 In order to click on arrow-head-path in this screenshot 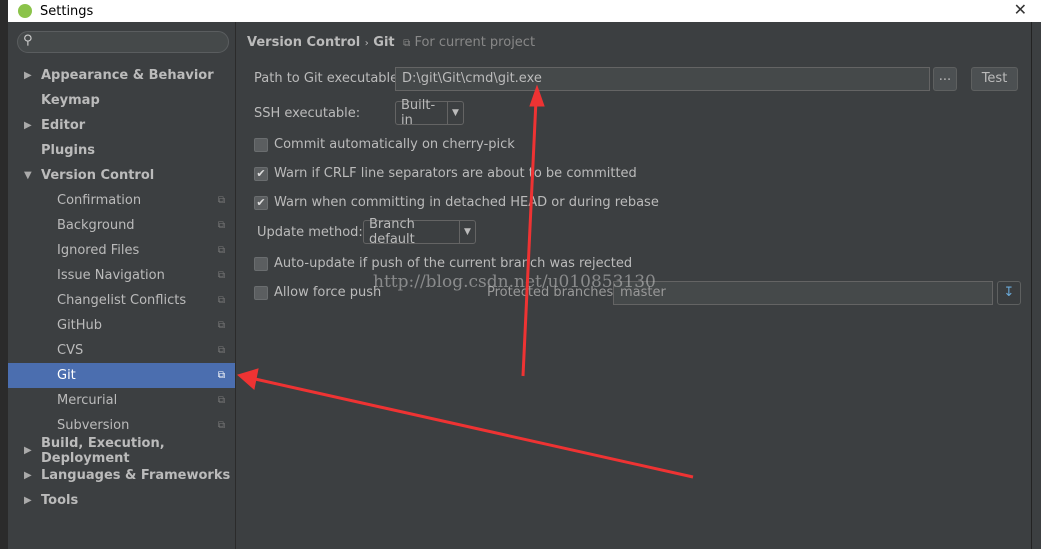, I will do `click(537, 95)`.